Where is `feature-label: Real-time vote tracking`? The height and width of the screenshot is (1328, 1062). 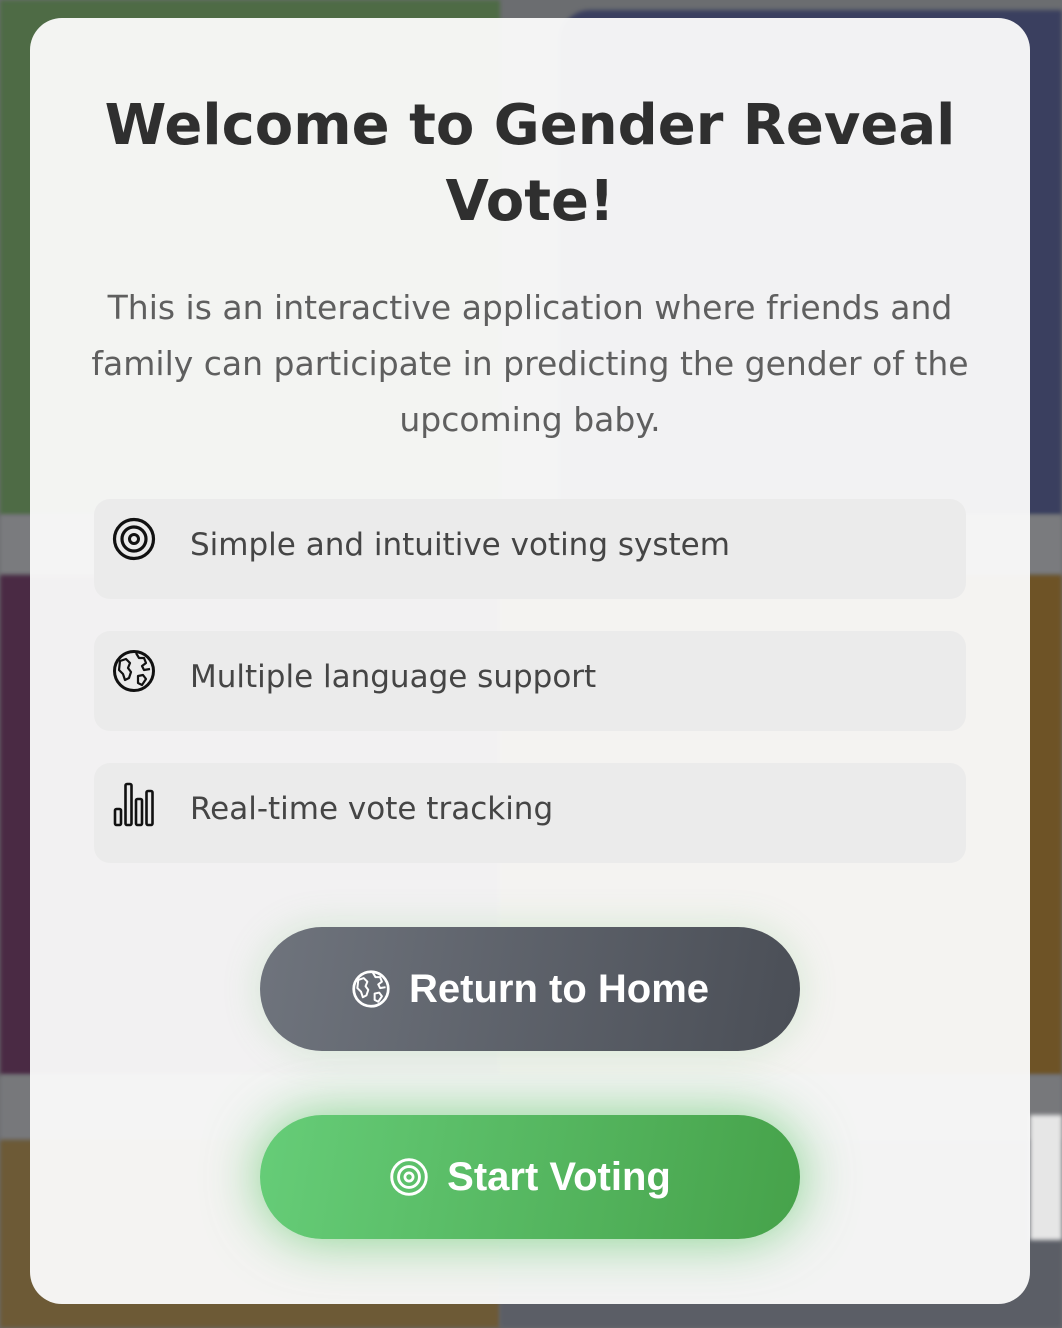
feature-label: Real-time vote tracking is located at coordinates (372, 809).